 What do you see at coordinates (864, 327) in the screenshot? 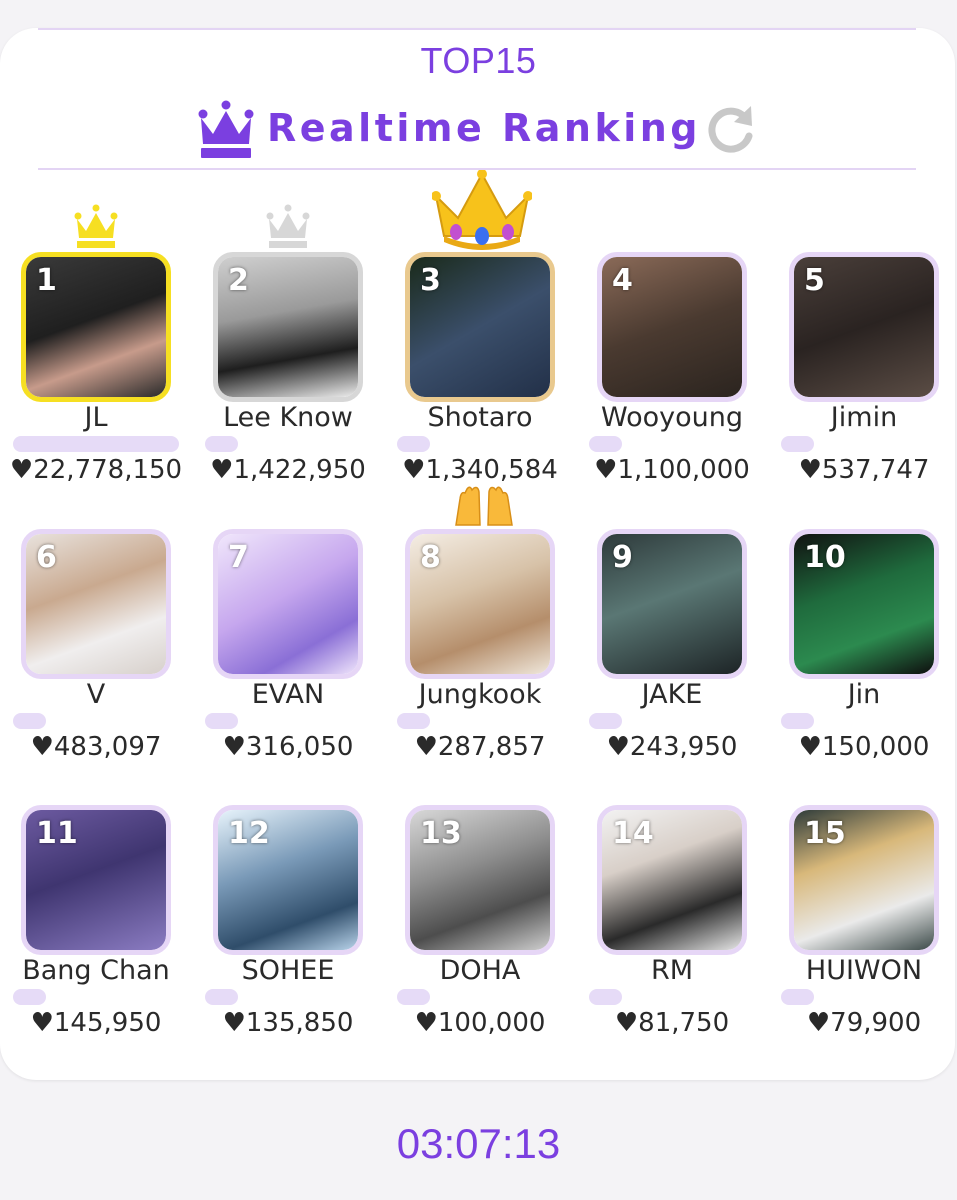
I see `avatar-frame: 5` at bounding box center [864, 327].